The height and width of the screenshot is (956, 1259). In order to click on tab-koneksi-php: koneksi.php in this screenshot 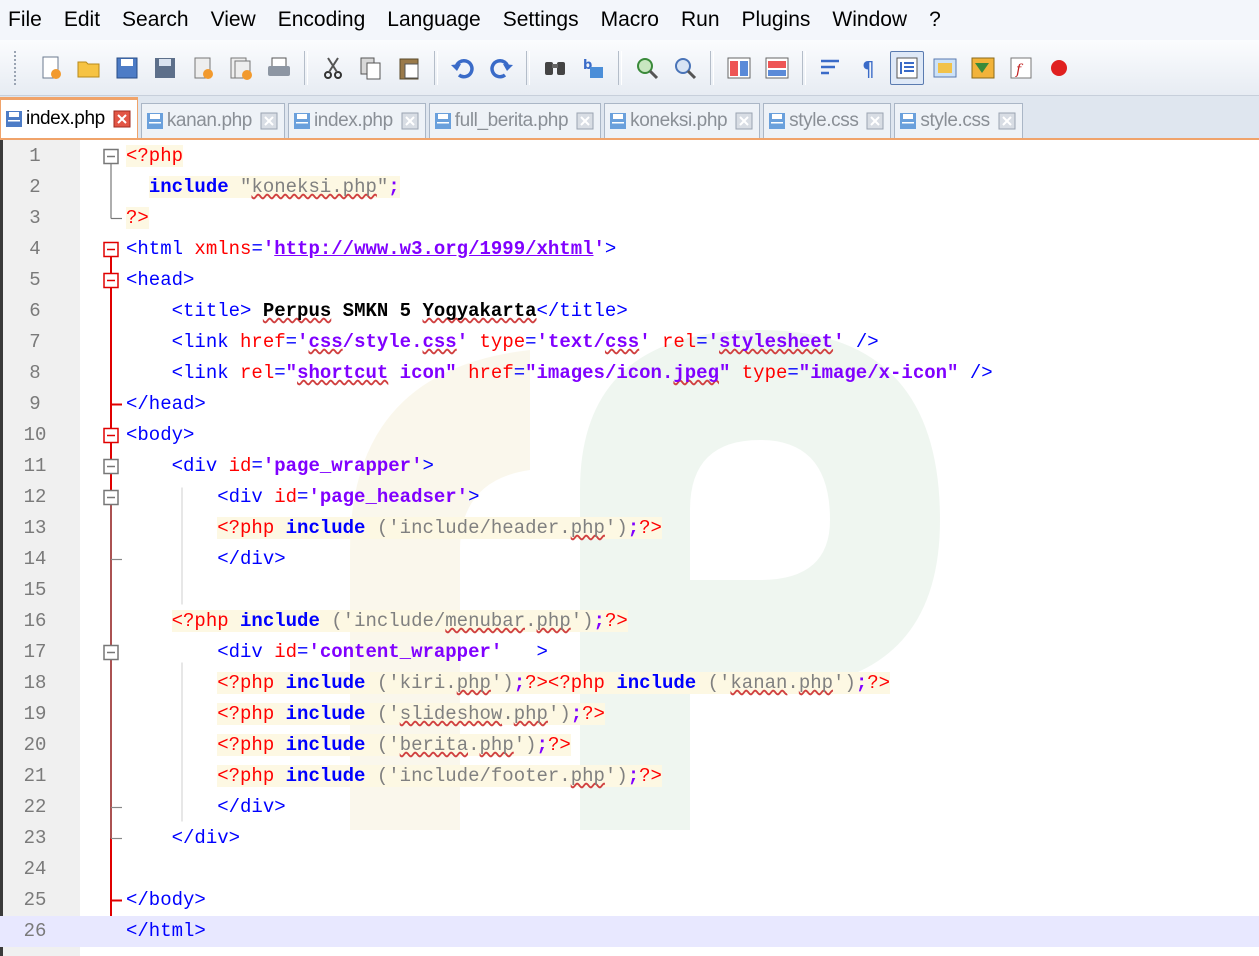, I will do `click(682, 120)`.